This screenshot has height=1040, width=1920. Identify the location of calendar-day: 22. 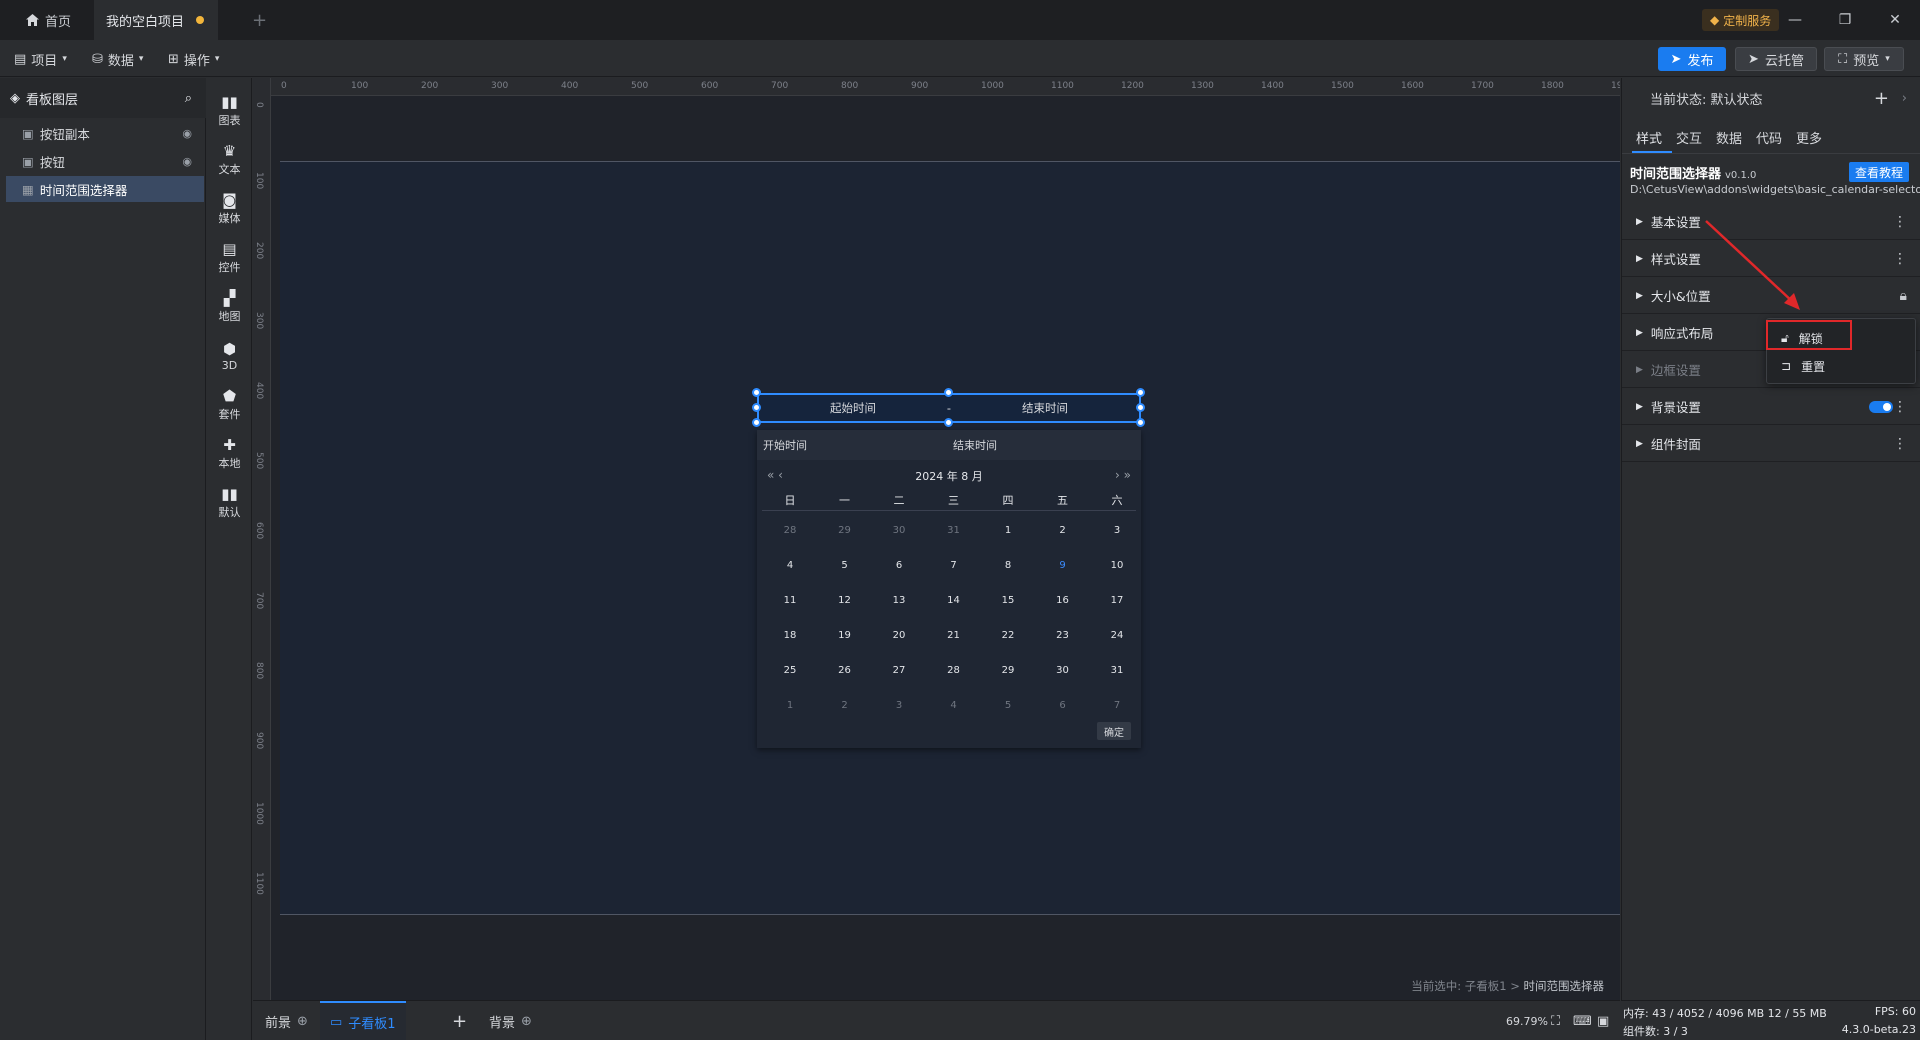
(1008, 635).